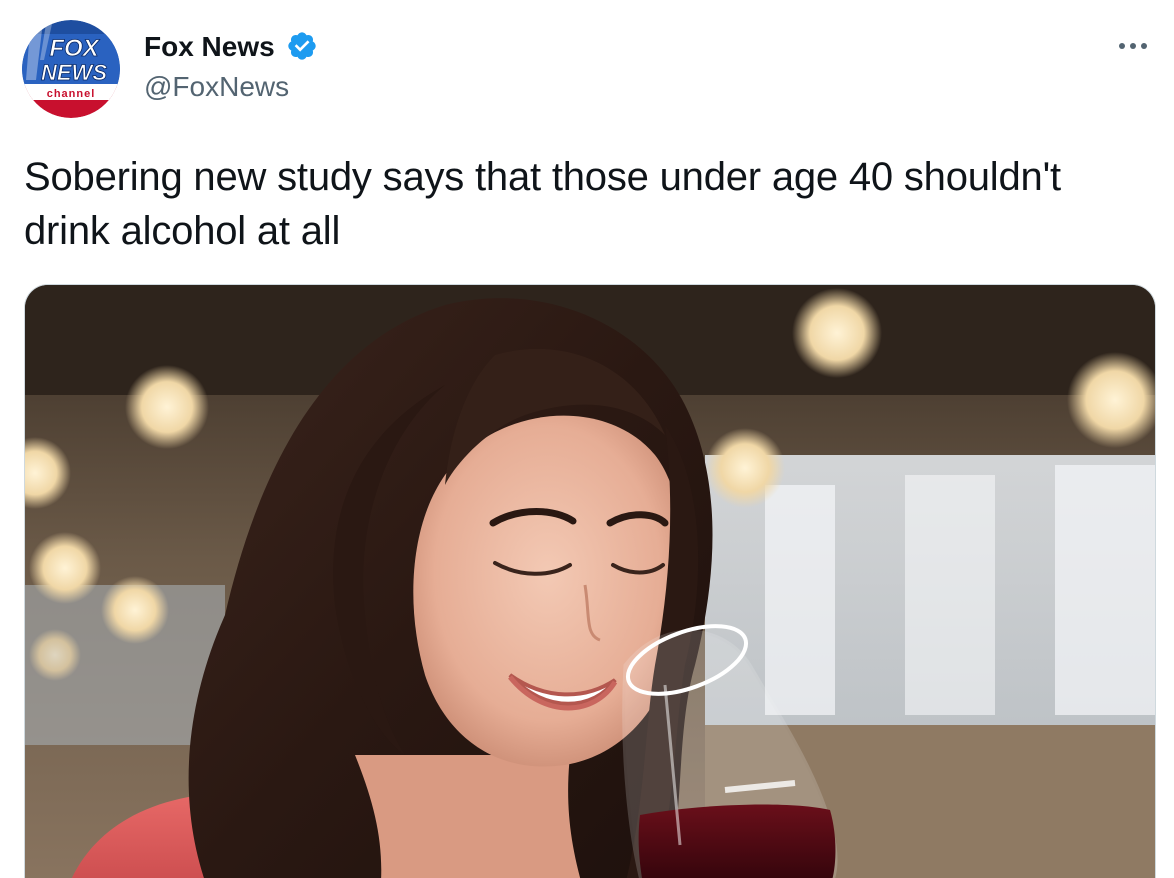 The width and height of the screenshot is (1174, 878). What do you see at coordinates (1122, 46) in the screenshot?
I see `more-horizontal-icon` at bounding box center [1122, 46].